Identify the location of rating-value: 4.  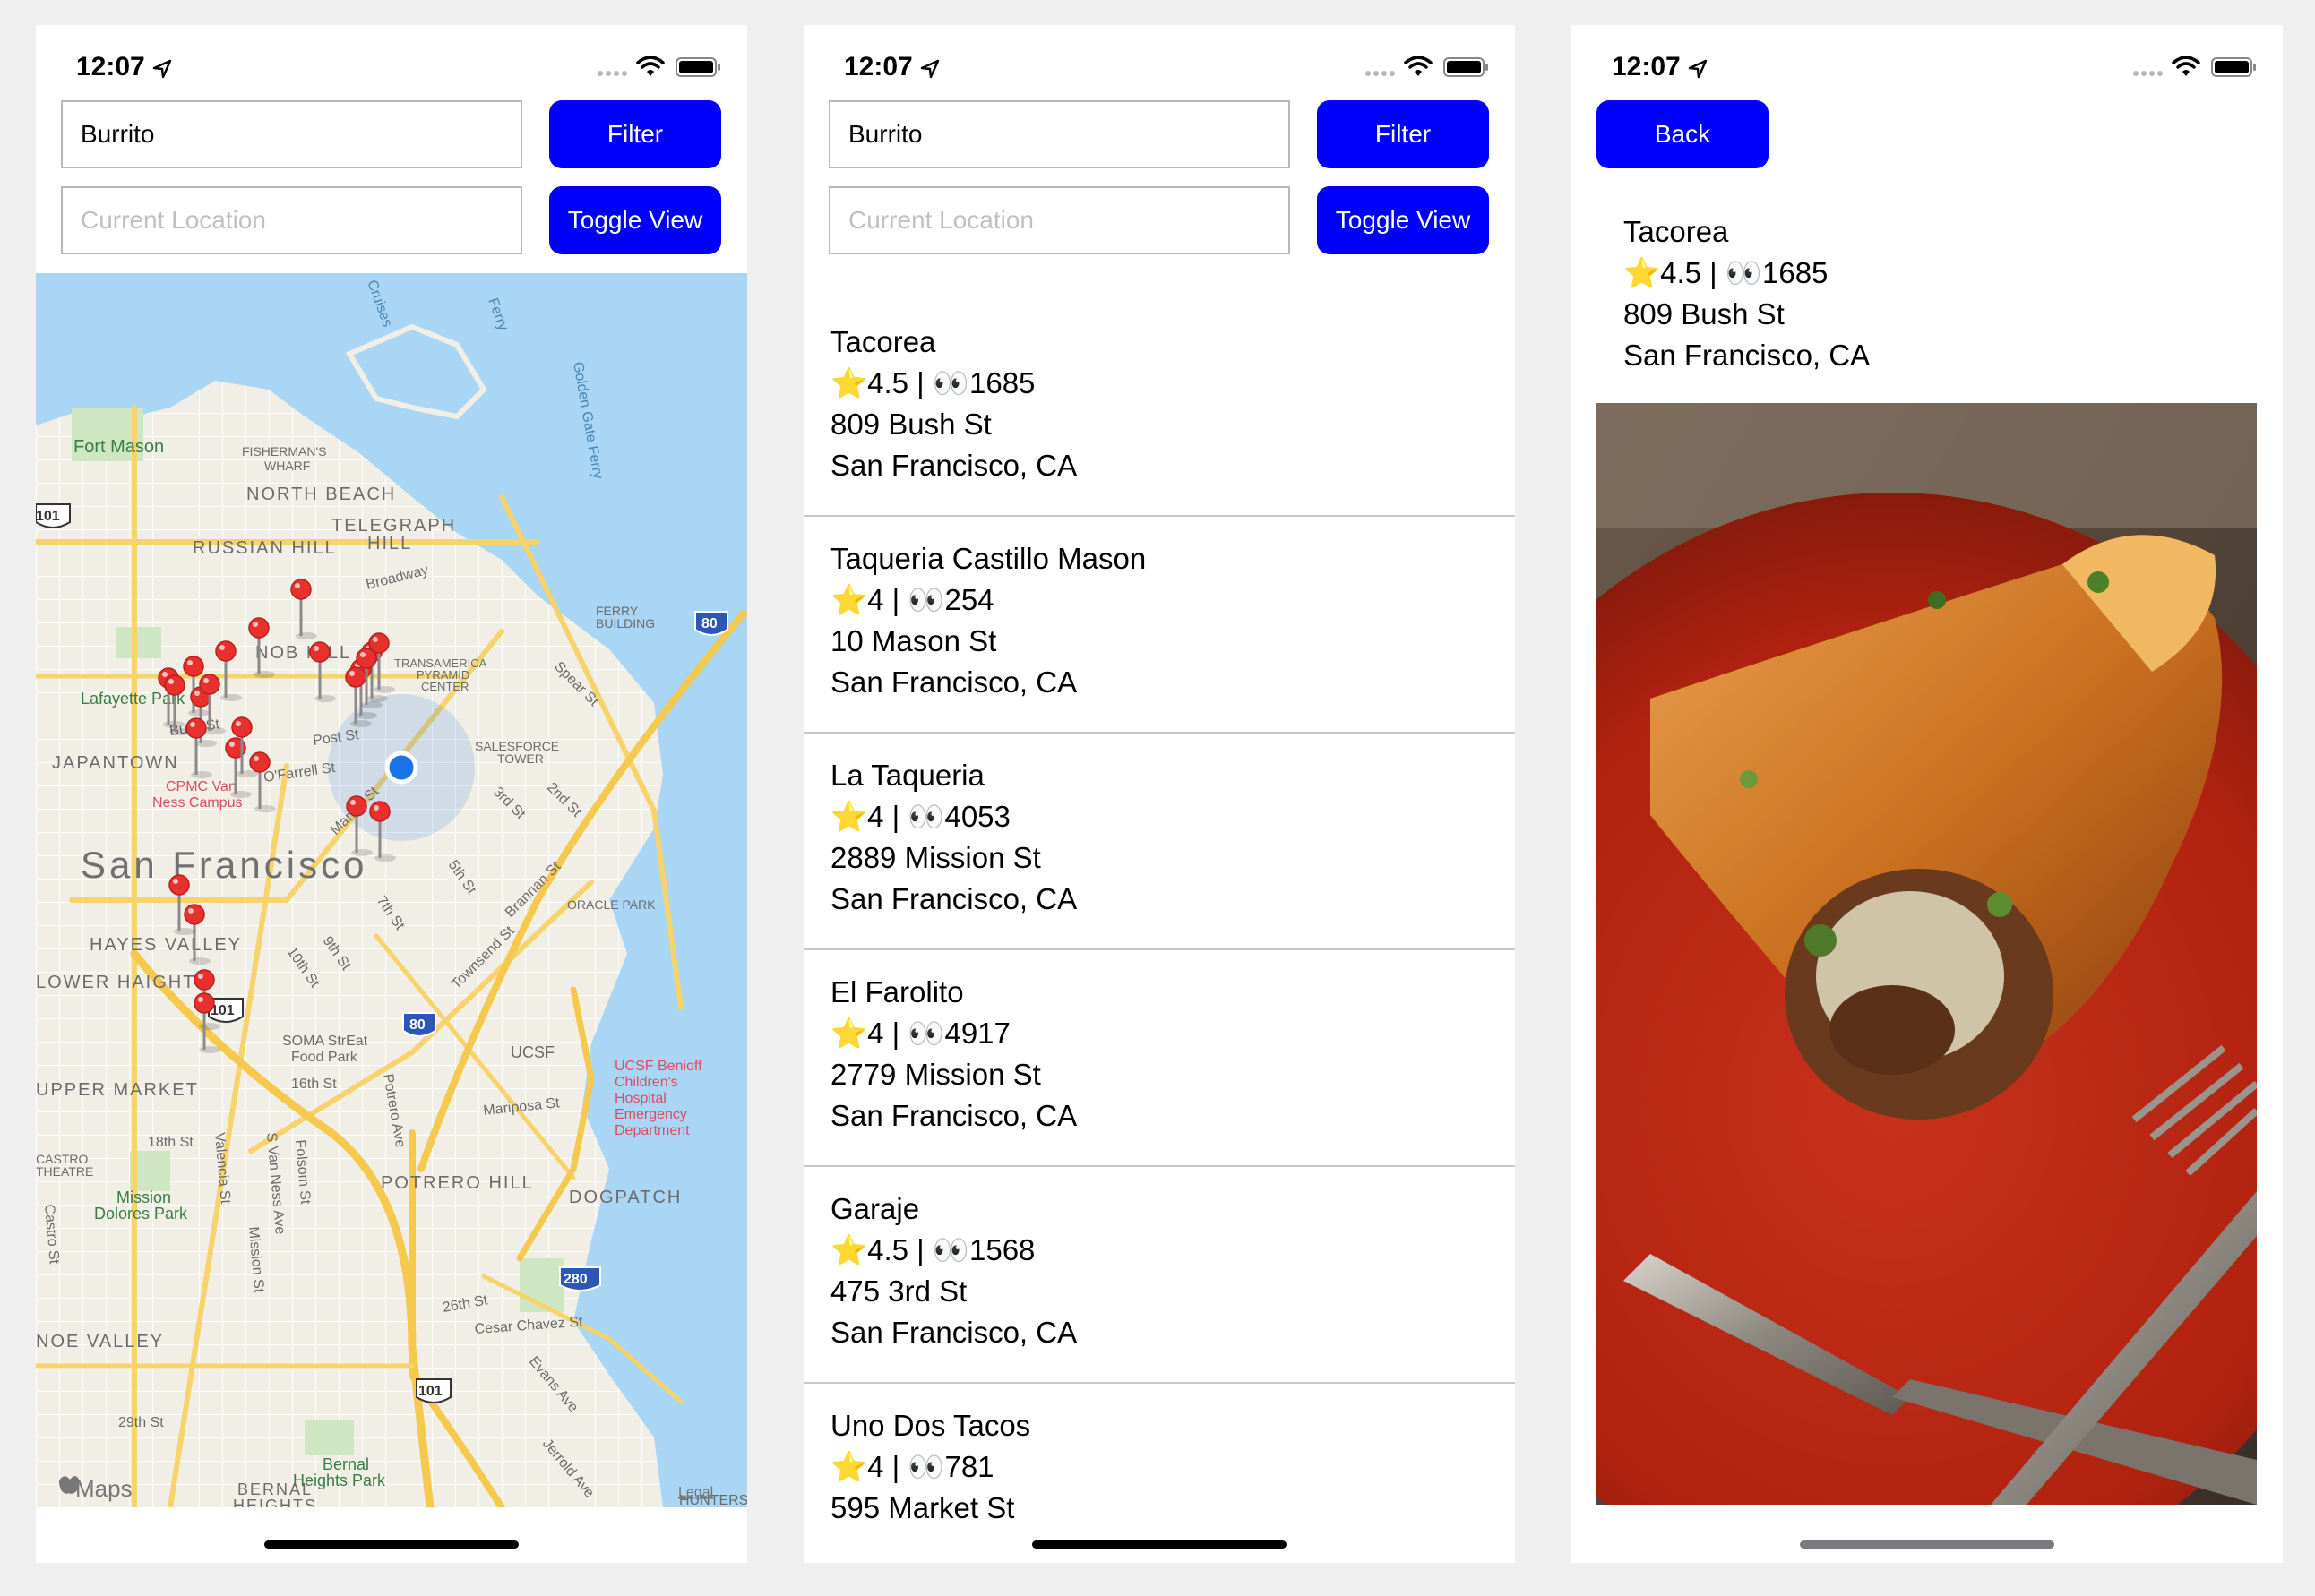
(875, 599).